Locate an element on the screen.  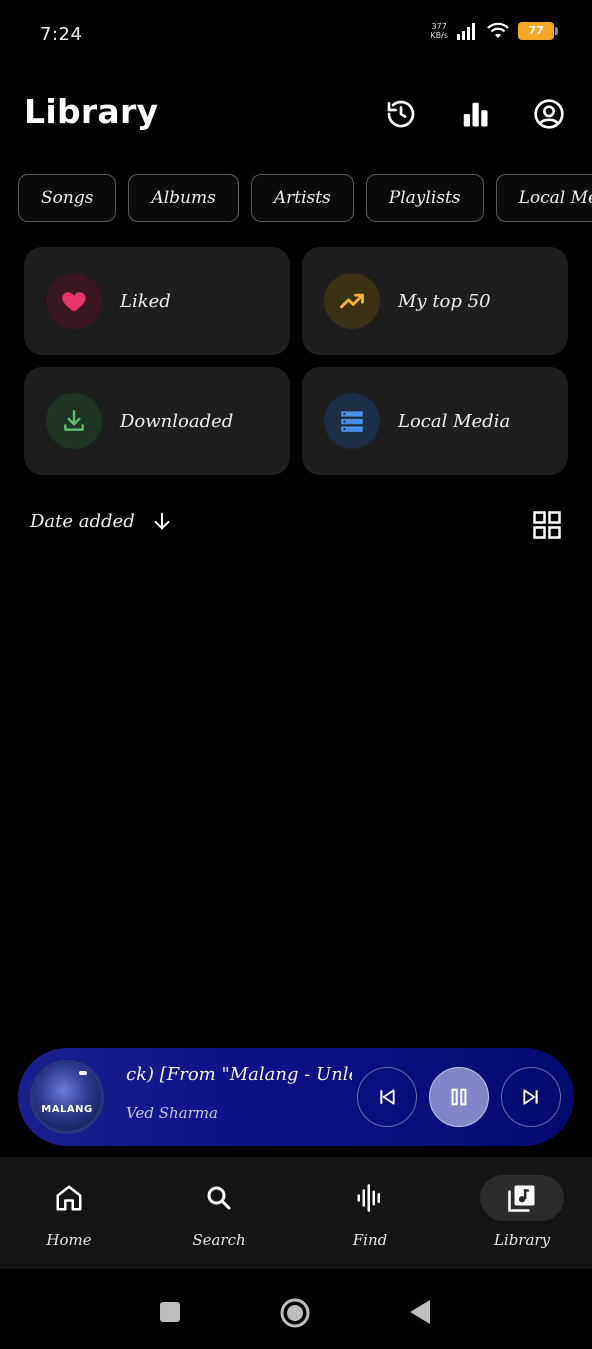
header-actions is located at coordinates (475, 114).